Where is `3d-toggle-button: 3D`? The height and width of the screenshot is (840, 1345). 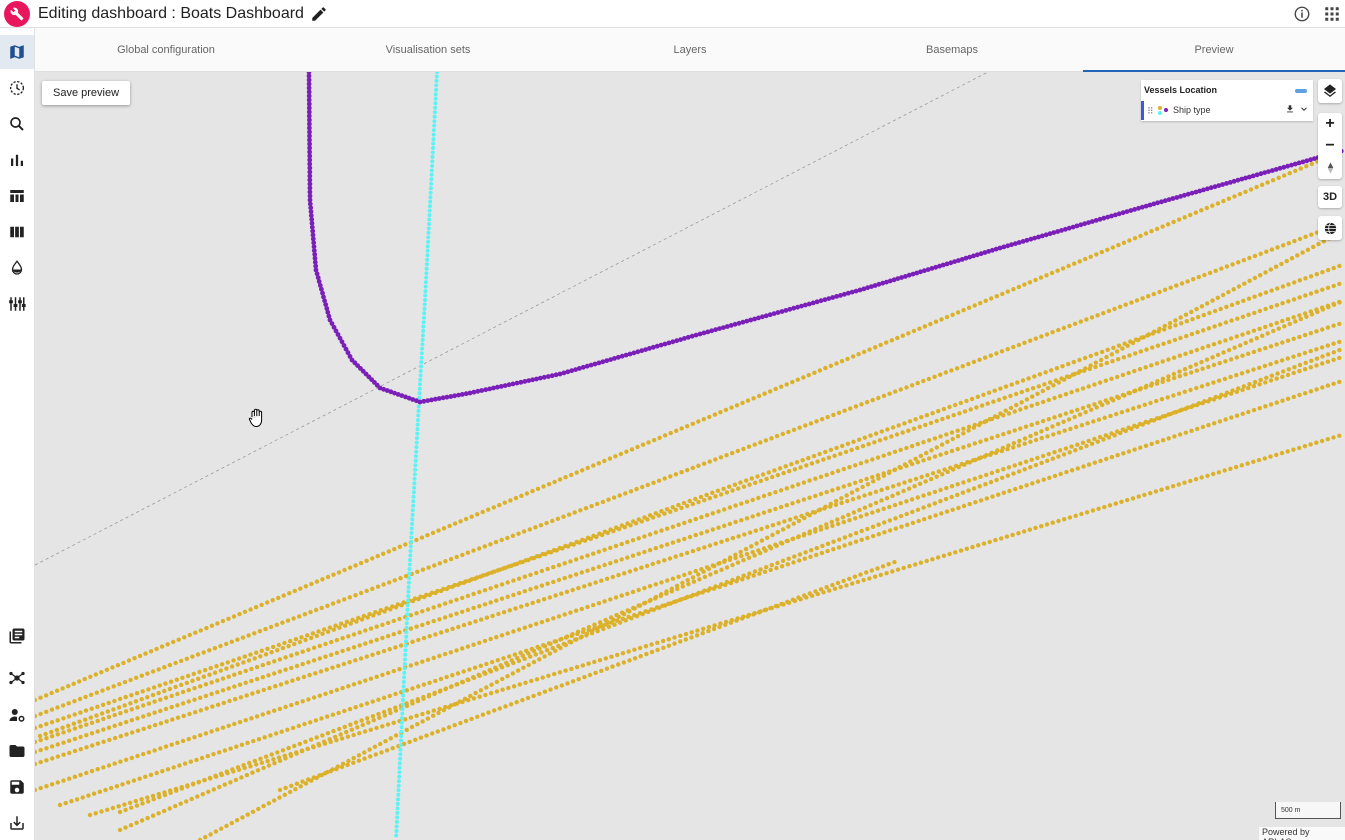
3d-toggle-button: 3D is located at coordinates (1330, 197).